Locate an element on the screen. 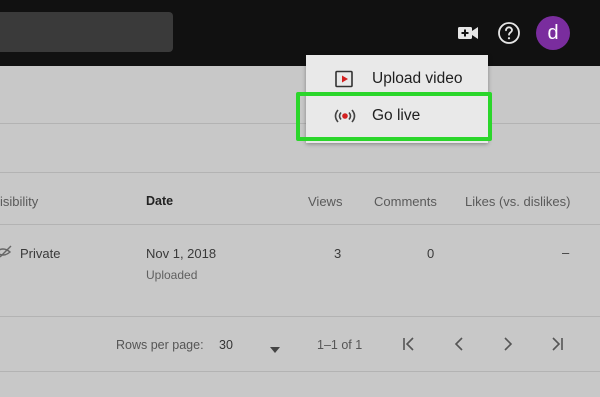 Image resolution: width=600 pixels, height=397 pixels. menu-item-label: Upload video is located at coordinates (417, 78).